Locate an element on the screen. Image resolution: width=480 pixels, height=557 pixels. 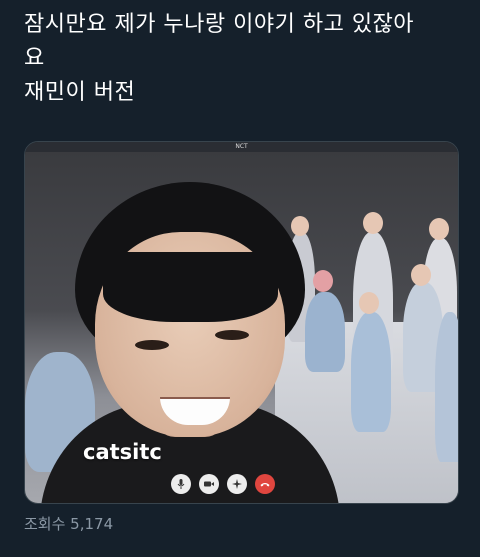
video-camera-button is located at coordinates (209, 484).